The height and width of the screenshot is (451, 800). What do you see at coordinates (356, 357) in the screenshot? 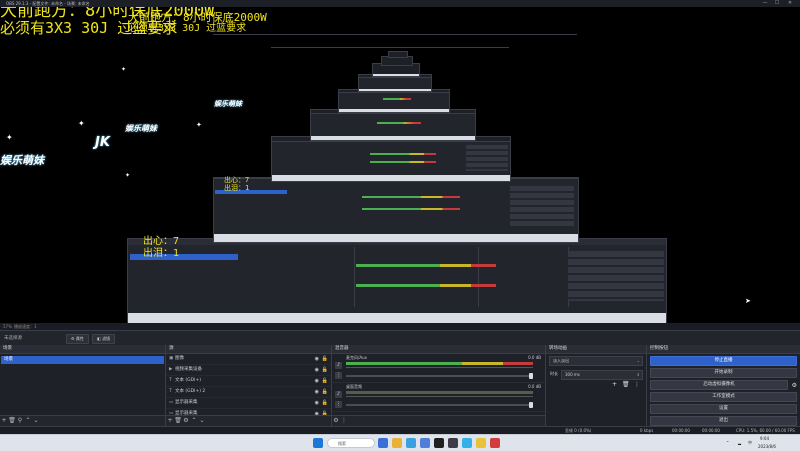
I see `channel-name: 麦克风/Aux` at bounding box center [356, 357].